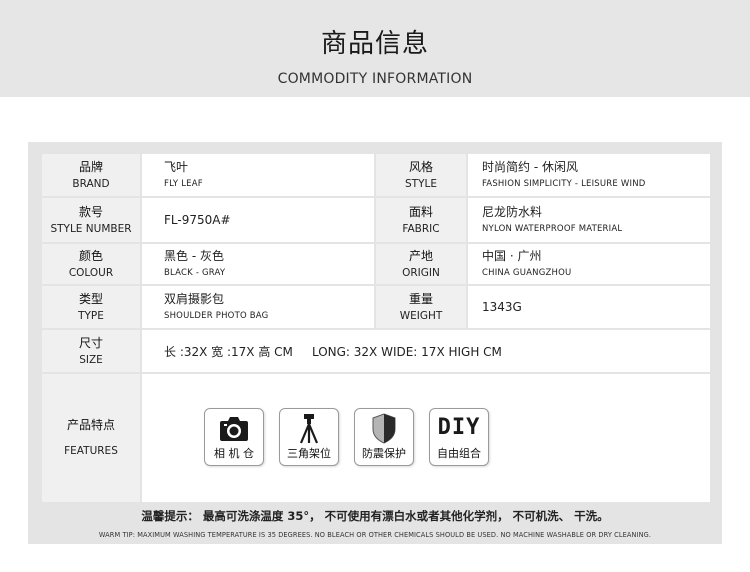  Describe the element at coordinates (421, 264) in the screenshot. I see `origin-label: 产地 ORIGIN` at that location.